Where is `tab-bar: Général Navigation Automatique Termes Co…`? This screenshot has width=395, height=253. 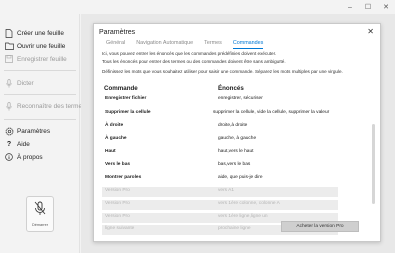 tab-bar: Général Navigation Automatique Termes Co… is located at coordinates (190, 44).